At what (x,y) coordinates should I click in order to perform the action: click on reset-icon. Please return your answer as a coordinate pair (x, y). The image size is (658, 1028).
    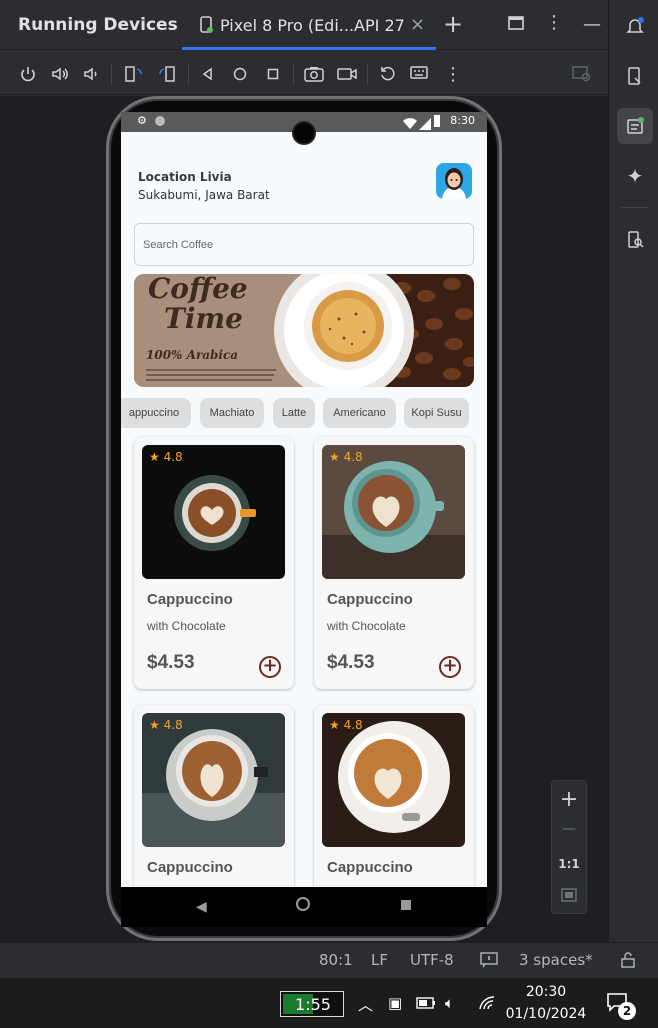
    Looking at the image, I should click on (388, 74).